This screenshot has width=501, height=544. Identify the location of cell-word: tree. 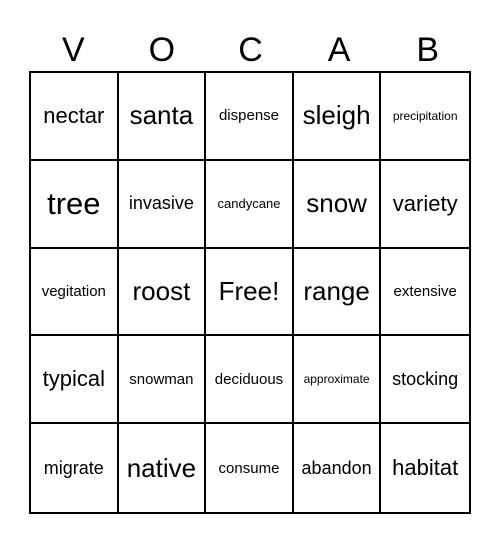
(74, 203).